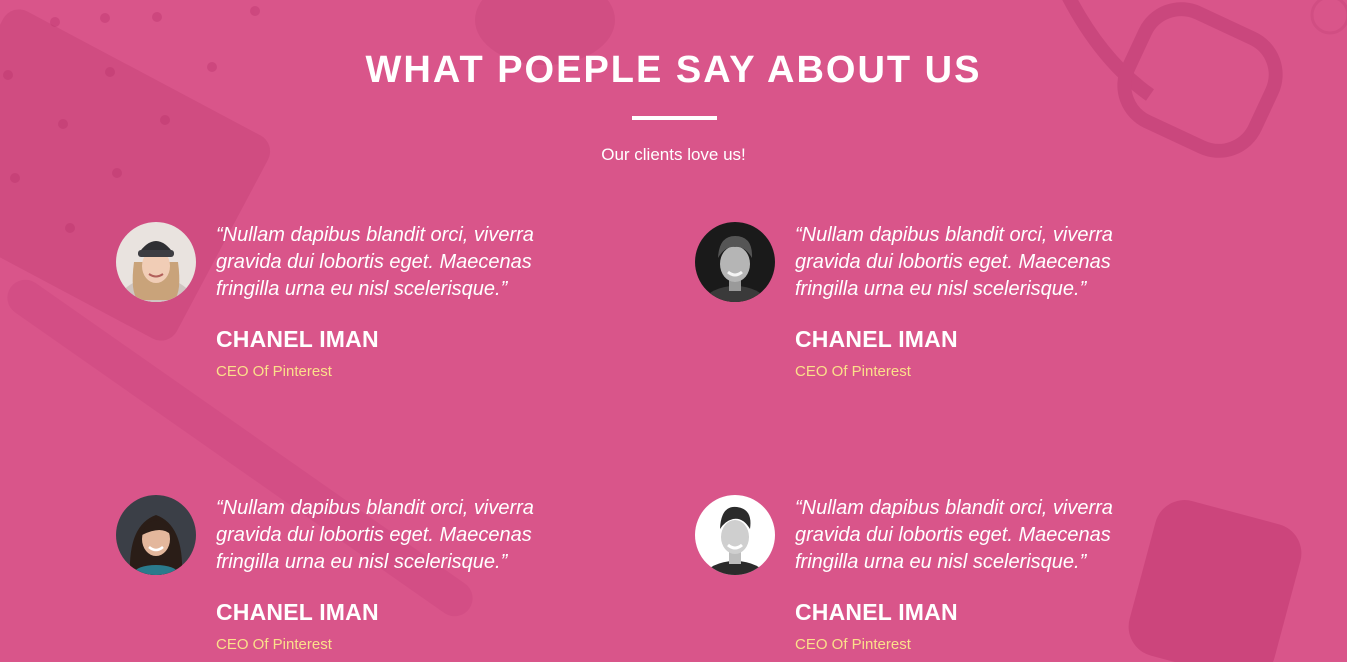 The height and width of the screenshot is (662, 1347). Describe the element at coordinates (673, 70) in the screenshot. I see `section-title: WHAT POEPLE SAY ABOUT US` at that location.